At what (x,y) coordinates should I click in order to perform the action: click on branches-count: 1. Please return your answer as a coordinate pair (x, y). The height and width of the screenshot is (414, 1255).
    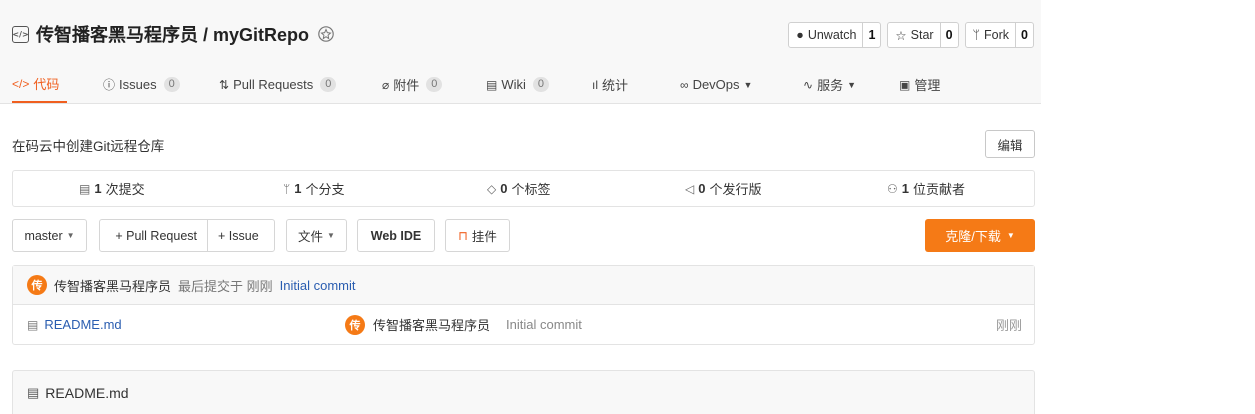
    Looking at the image, I should click on (298, 188).